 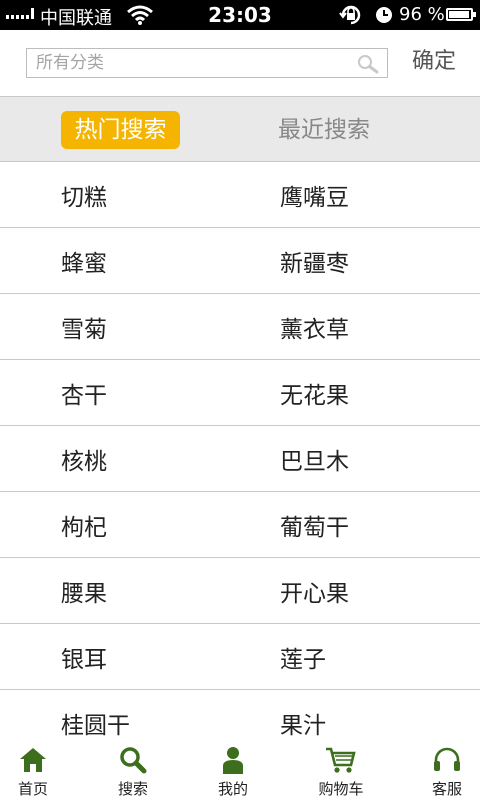 I want to click on table-row: 蜂蜜 新疆枣, so click(x=240, y=261).